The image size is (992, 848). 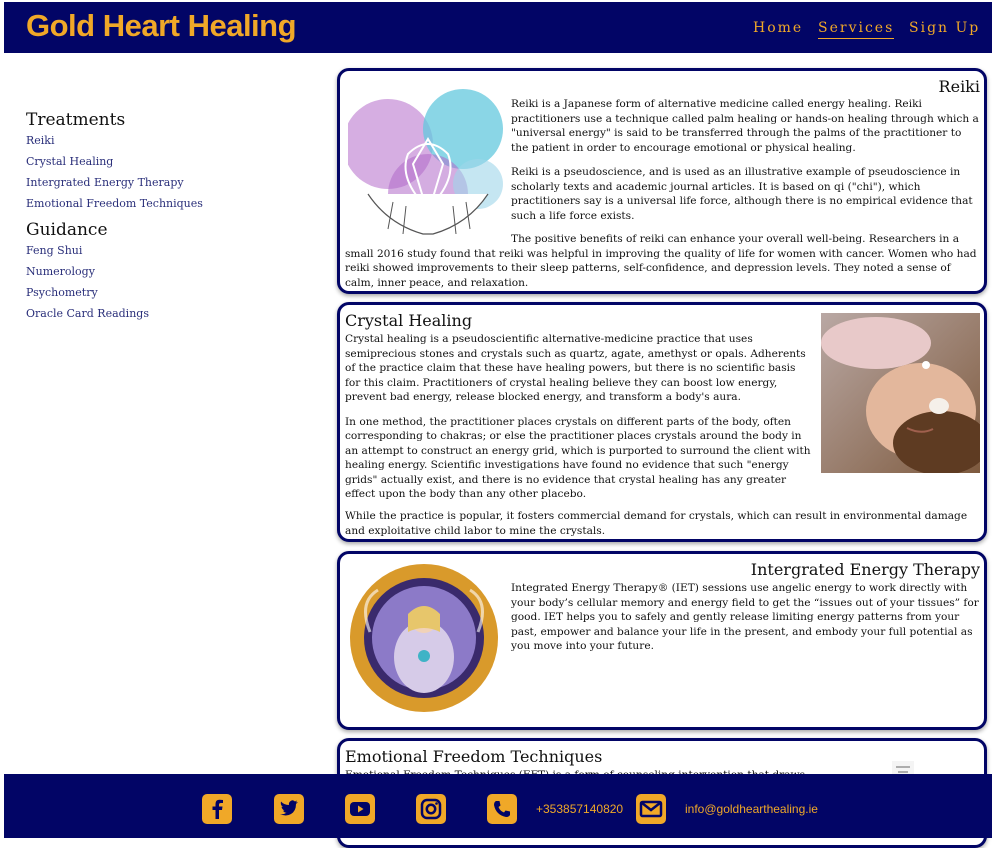 What do you see at coordinates (474, 756) in the screenshot?
I see `eft-title: Emotional Freedom Techniques` at bounding box center [474, 756].